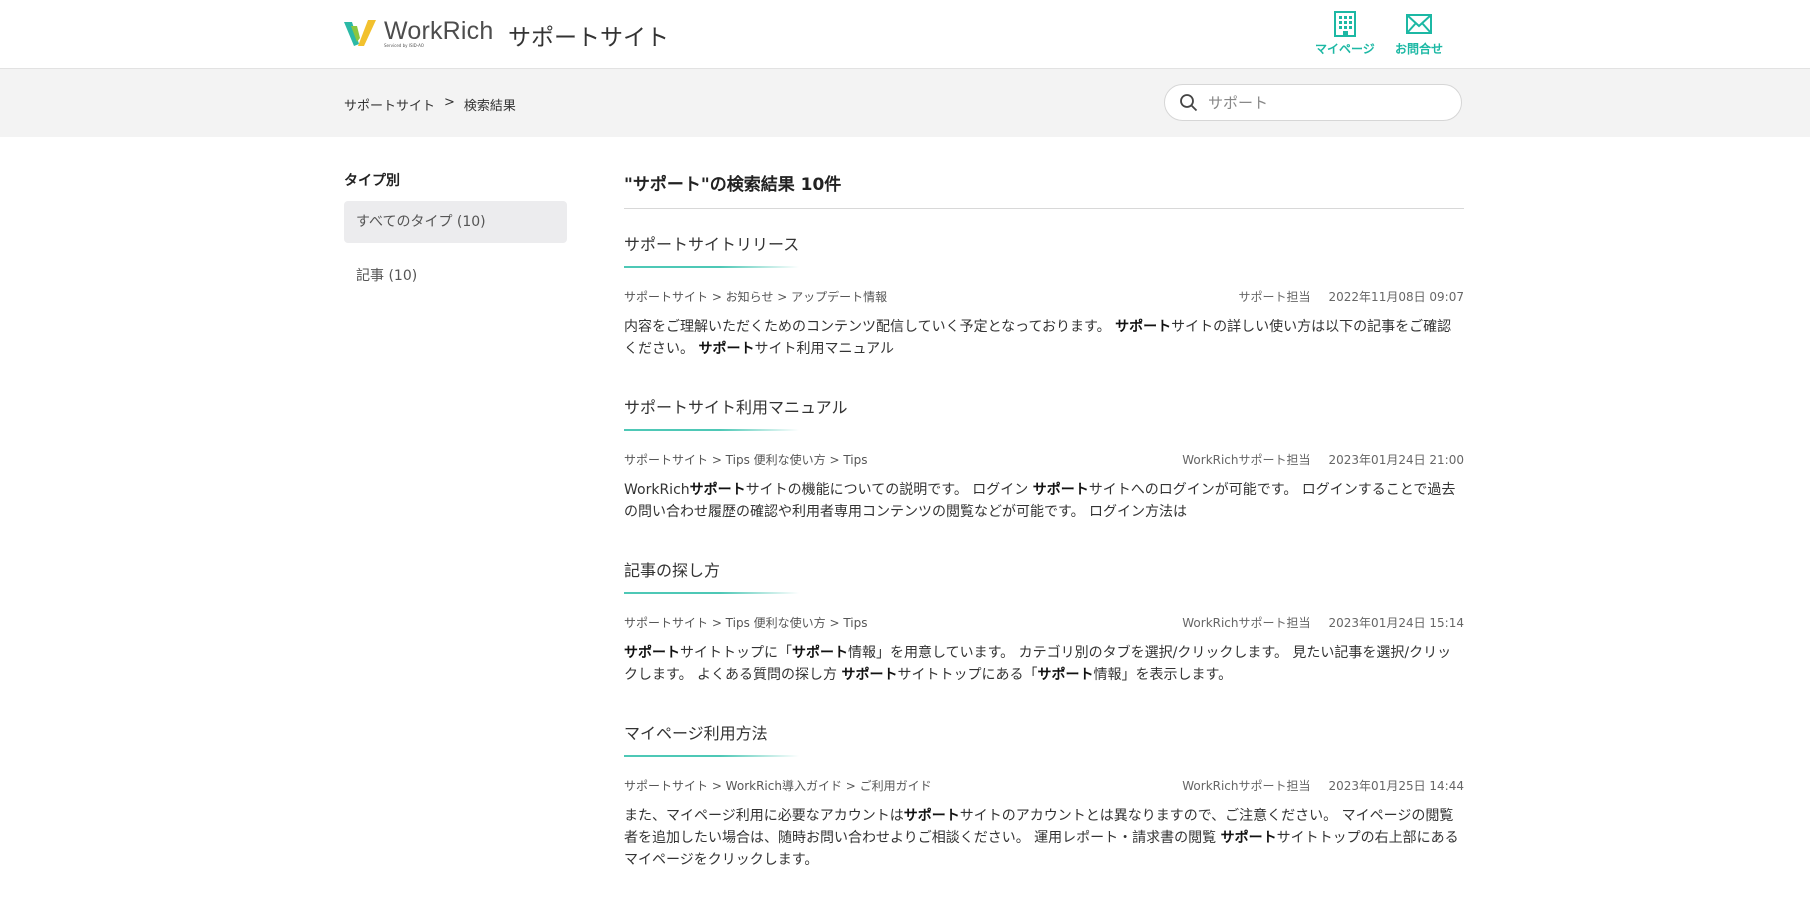 This screenshot has width=1810, height=922. What do you see at coordinates (404, 45) in the screenshot?
I see `logo-tagline: Serviced by ISID-AO` at bounding box center [404, 45].